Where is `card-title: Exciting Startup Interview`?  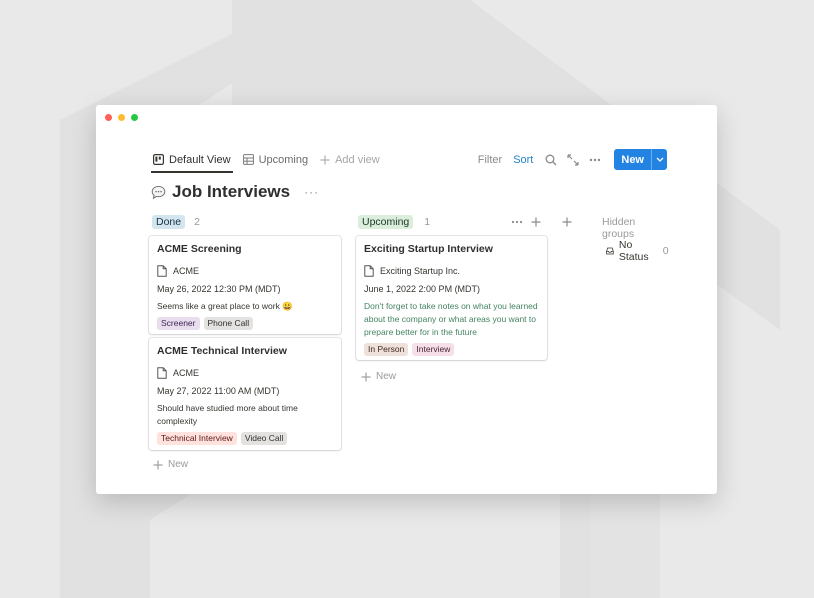
card-title: Exciting Startup Interview is located at coordinates (428, 249).